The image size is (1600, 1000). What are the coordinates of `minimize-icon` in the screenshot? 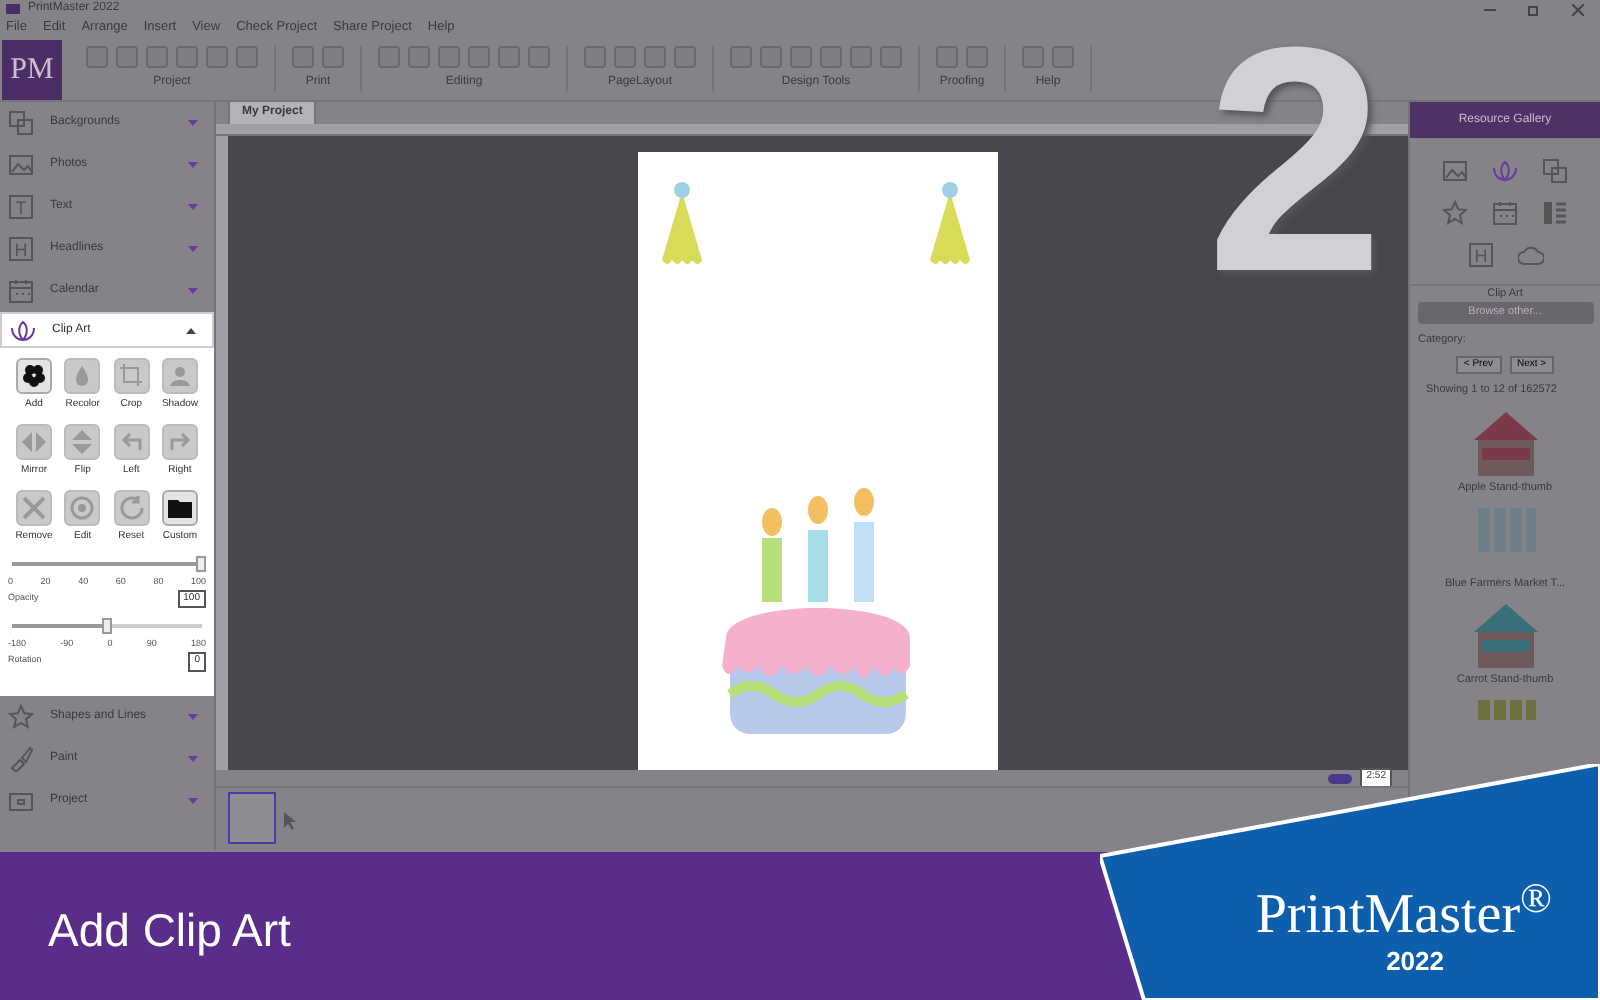 It's located at (1490, 9).